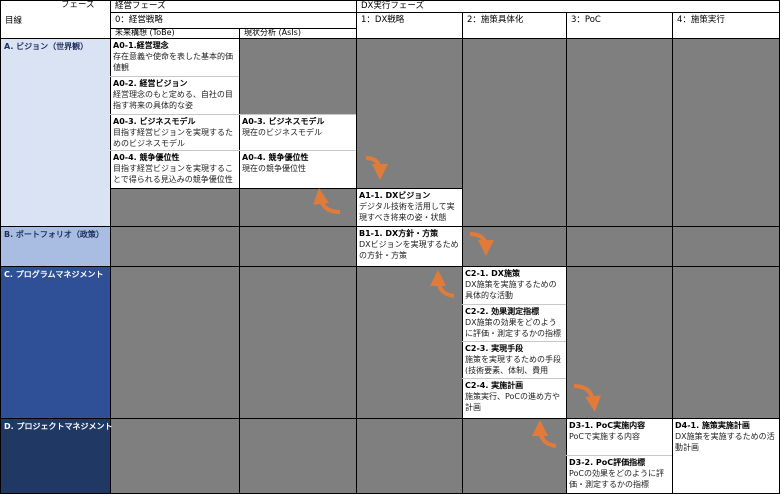  I want to click on arrow-c2-to-d3, so click(587, 398).